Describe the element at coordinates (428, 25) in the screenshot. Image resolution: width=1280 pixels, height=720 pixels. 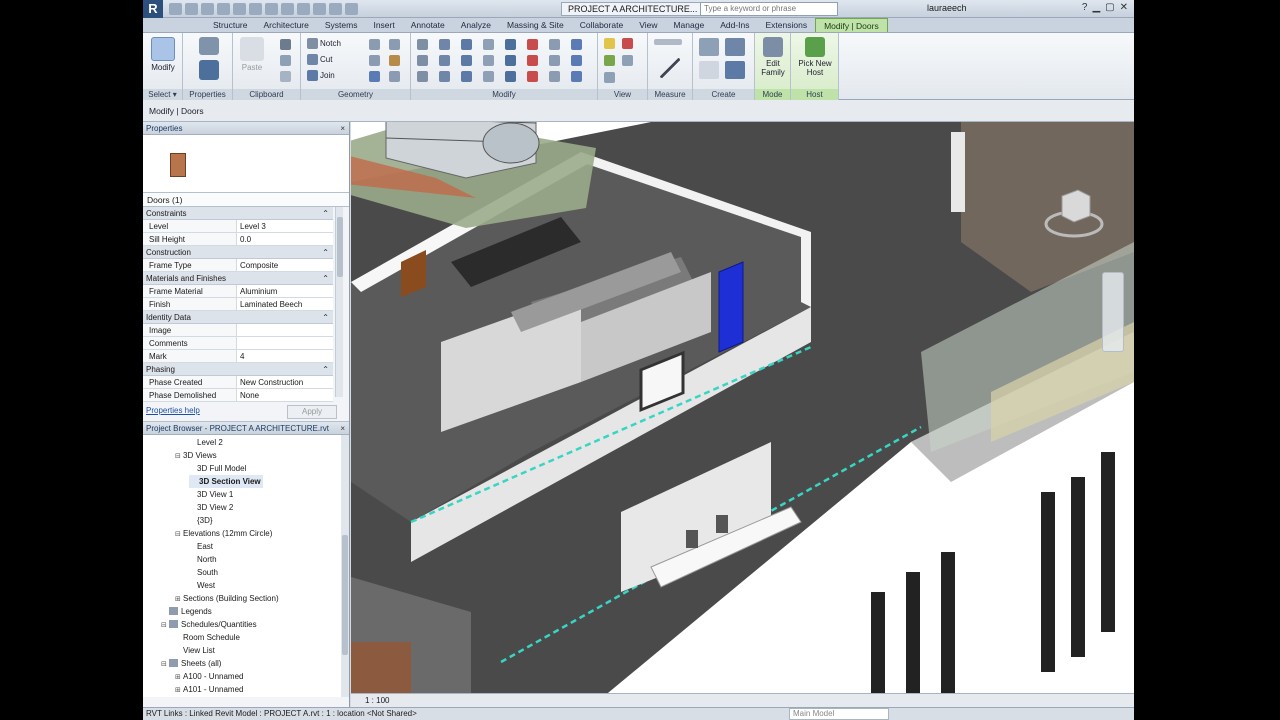
I see `tab-annotate: Annotate` at that location.